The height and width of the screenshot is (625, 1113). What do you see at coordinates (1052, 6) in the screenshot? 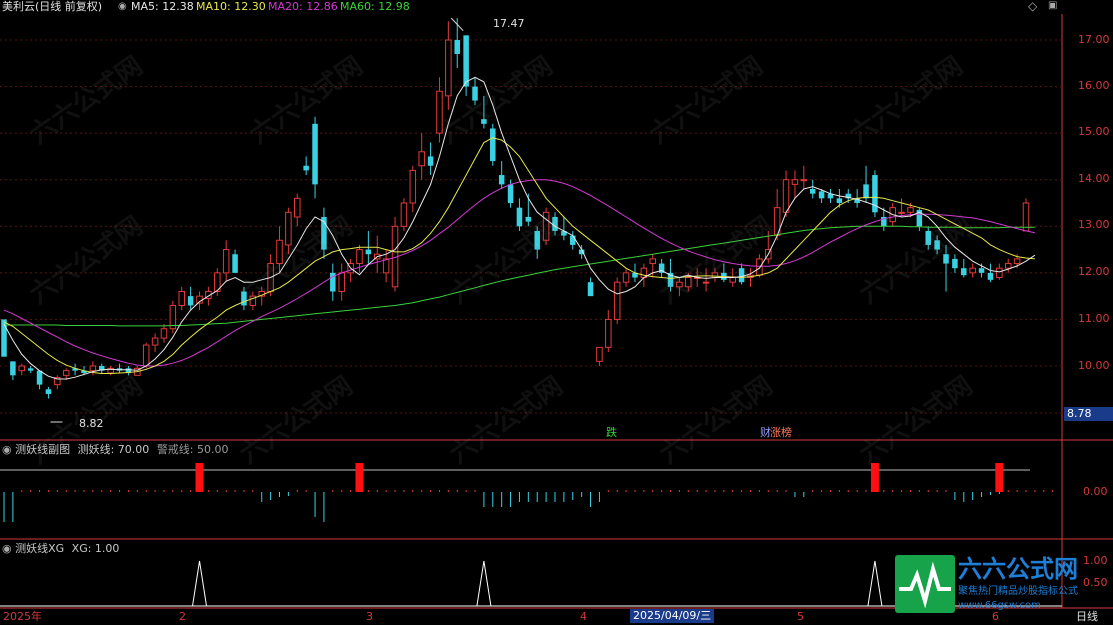
I see `arrow-up-icon: ▣` at bounding box center [1052, 6].